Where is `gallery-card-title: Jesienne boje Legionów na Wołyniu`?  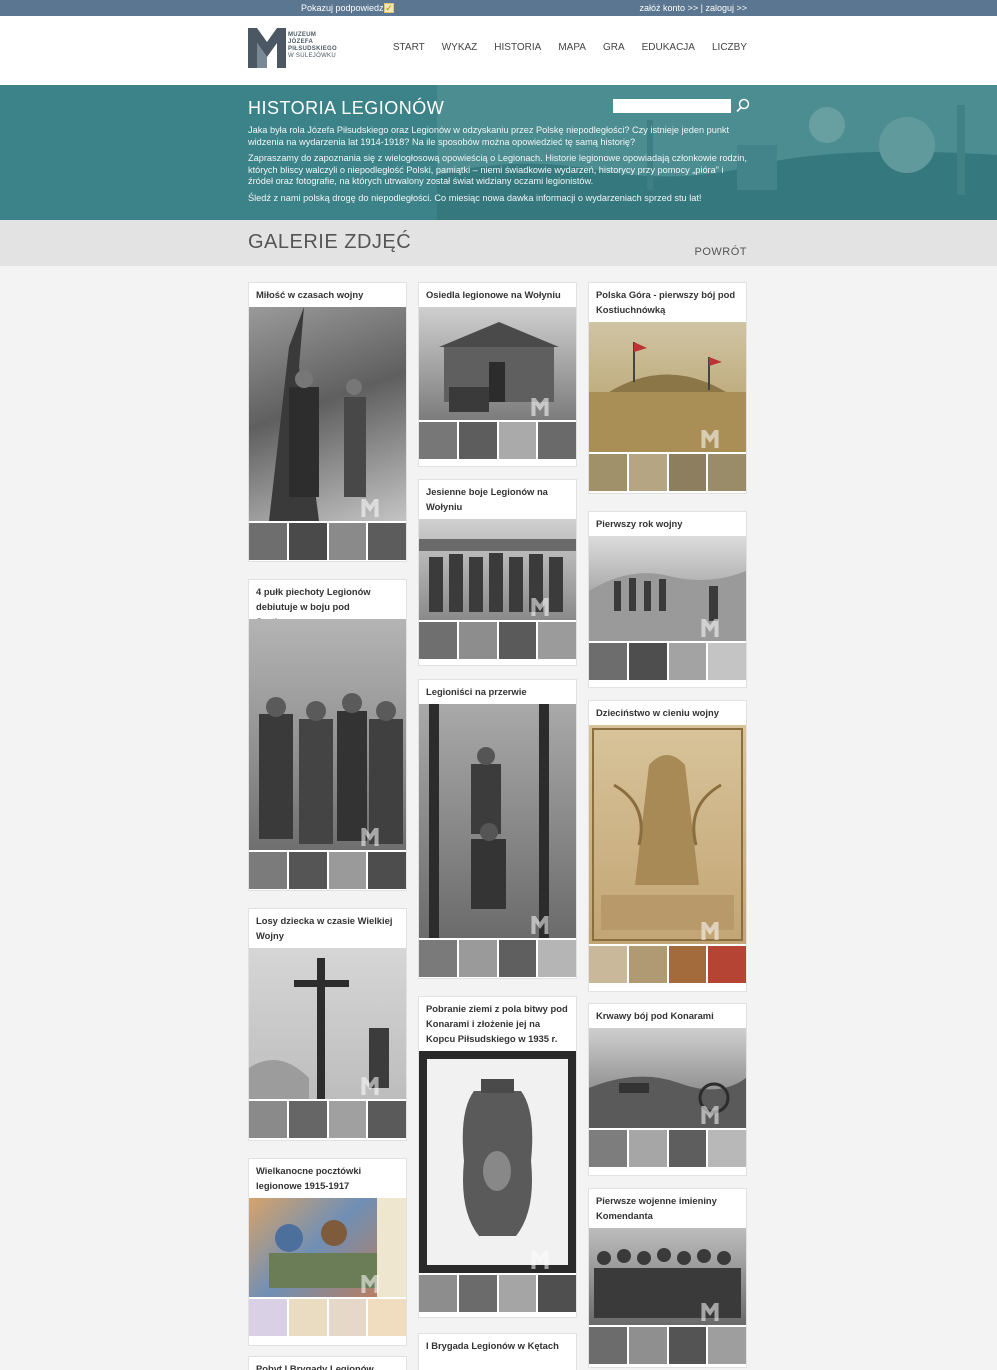
gallery-card-title: Jesienne boje Legionów na Wołyniu is located at coordinates (497, 497).